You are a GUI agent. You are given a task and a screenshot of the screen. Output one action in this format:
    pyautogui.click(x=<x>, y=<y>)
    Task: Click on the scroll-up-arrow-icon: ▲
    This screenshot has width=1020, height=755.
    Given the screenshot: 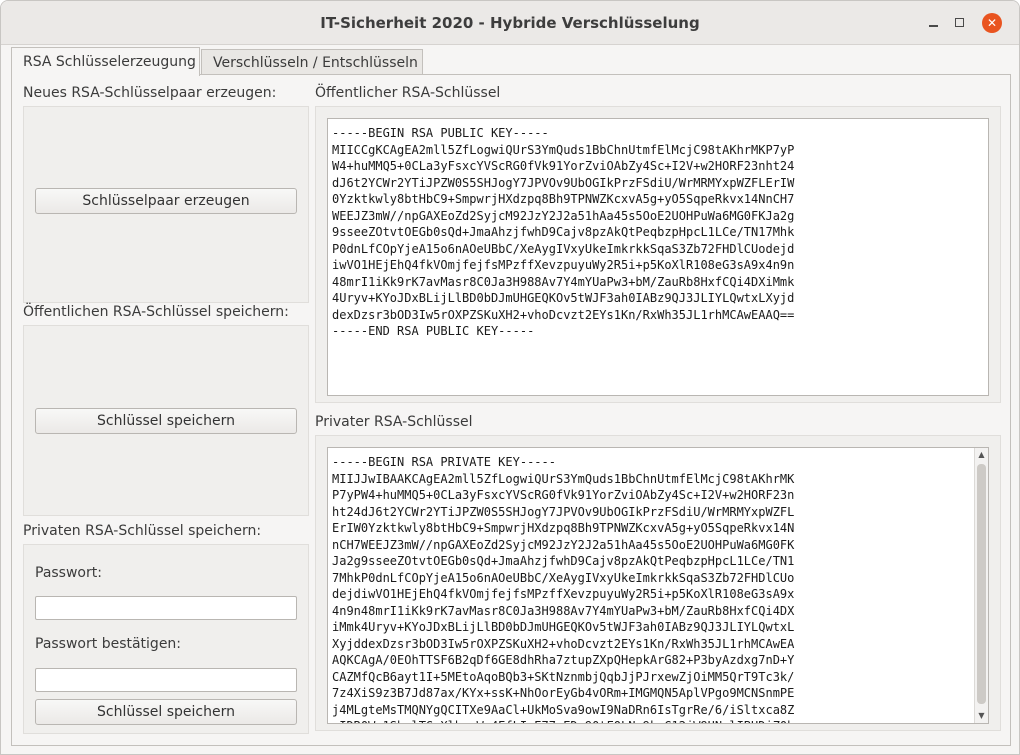 What is the action you would take?
    pyautogui.click(x=981, y=455)
    